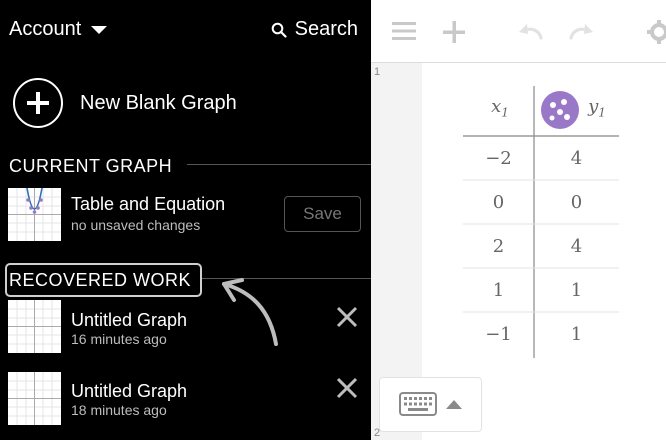  What do you see at coordinates (498, 246) in the screenshot?
I see `table-cell-x: 2` at bounding box center [498, 246].